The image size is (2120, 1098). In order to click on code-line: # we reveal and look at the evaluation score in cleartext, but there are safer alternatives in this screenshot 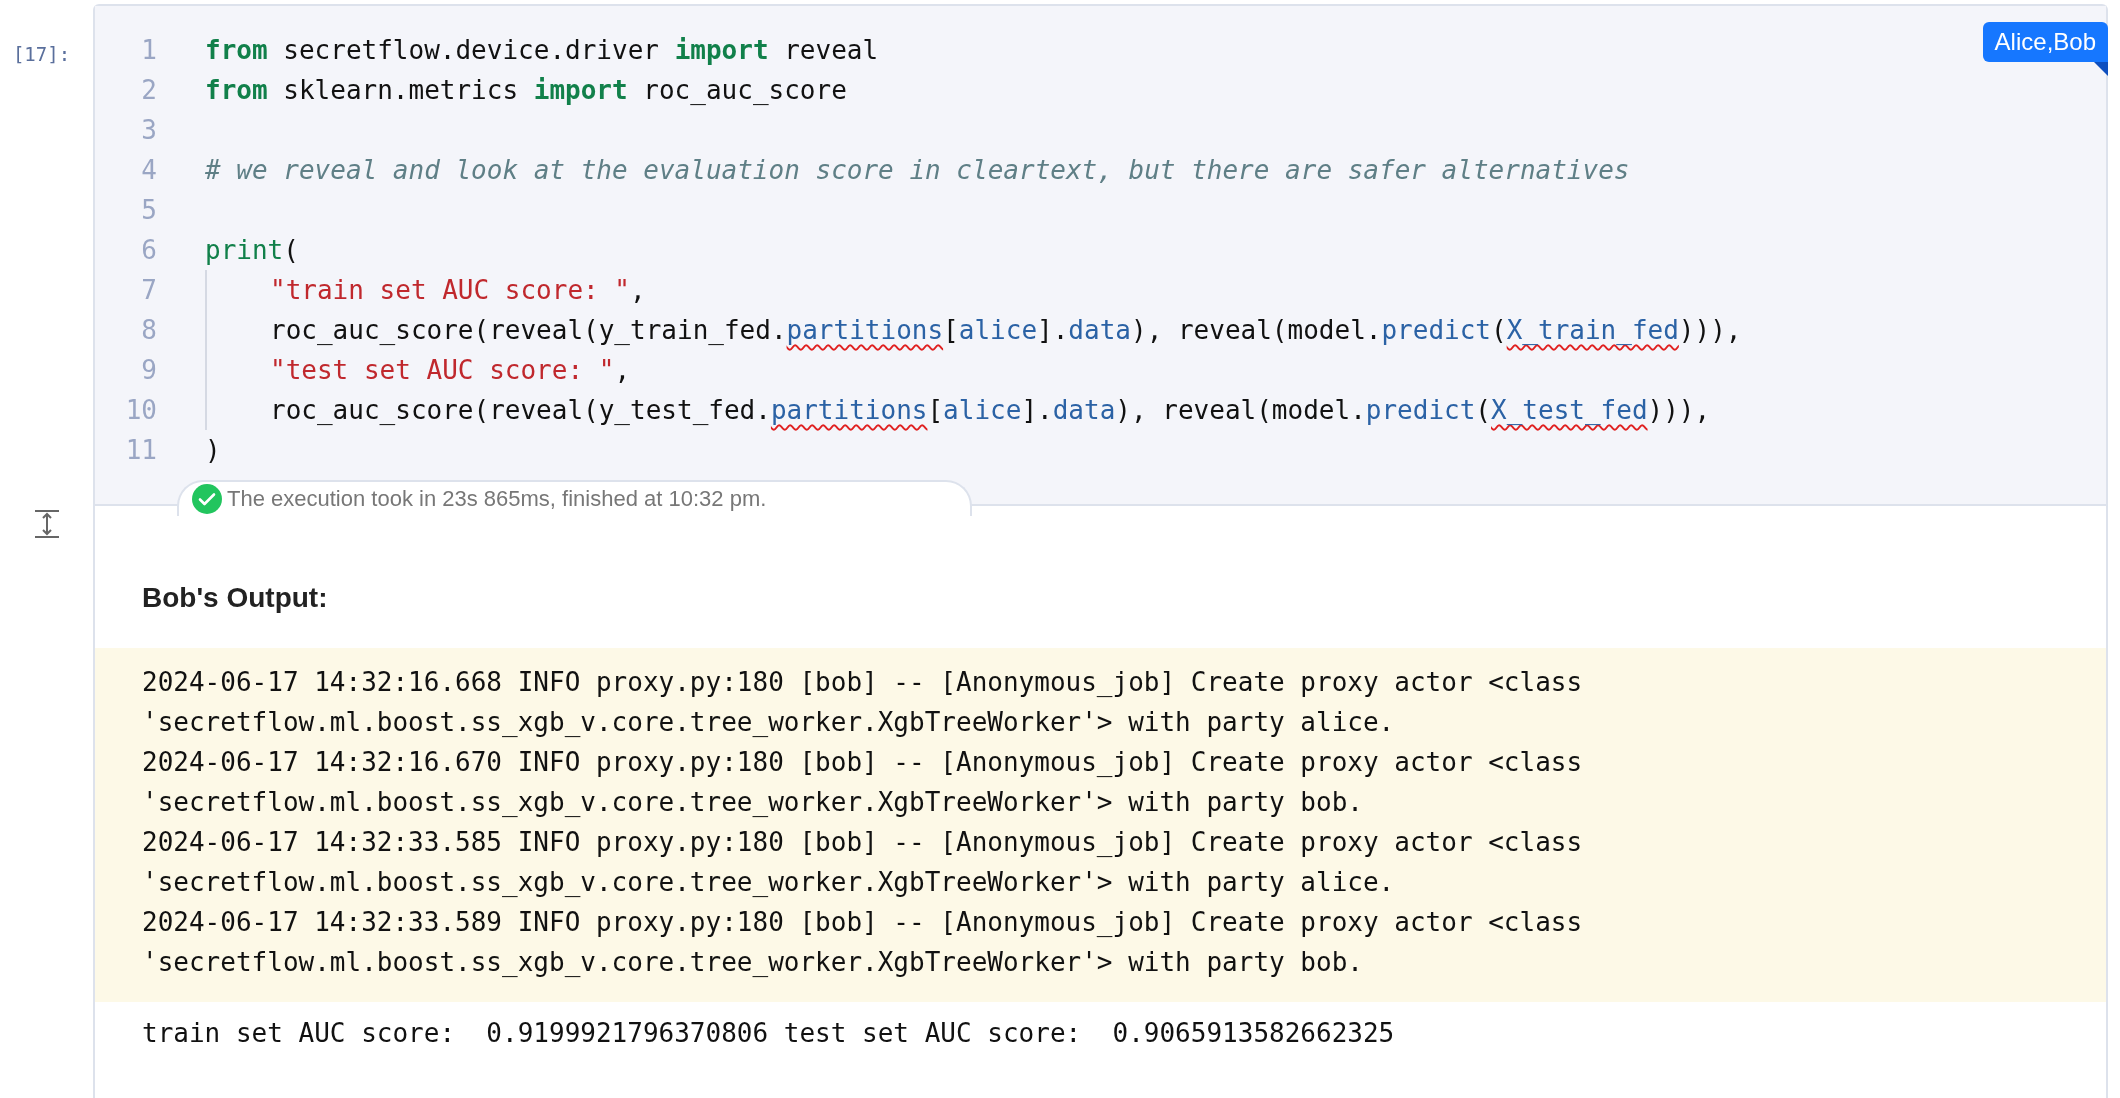, I will do `click(917, 170)`.